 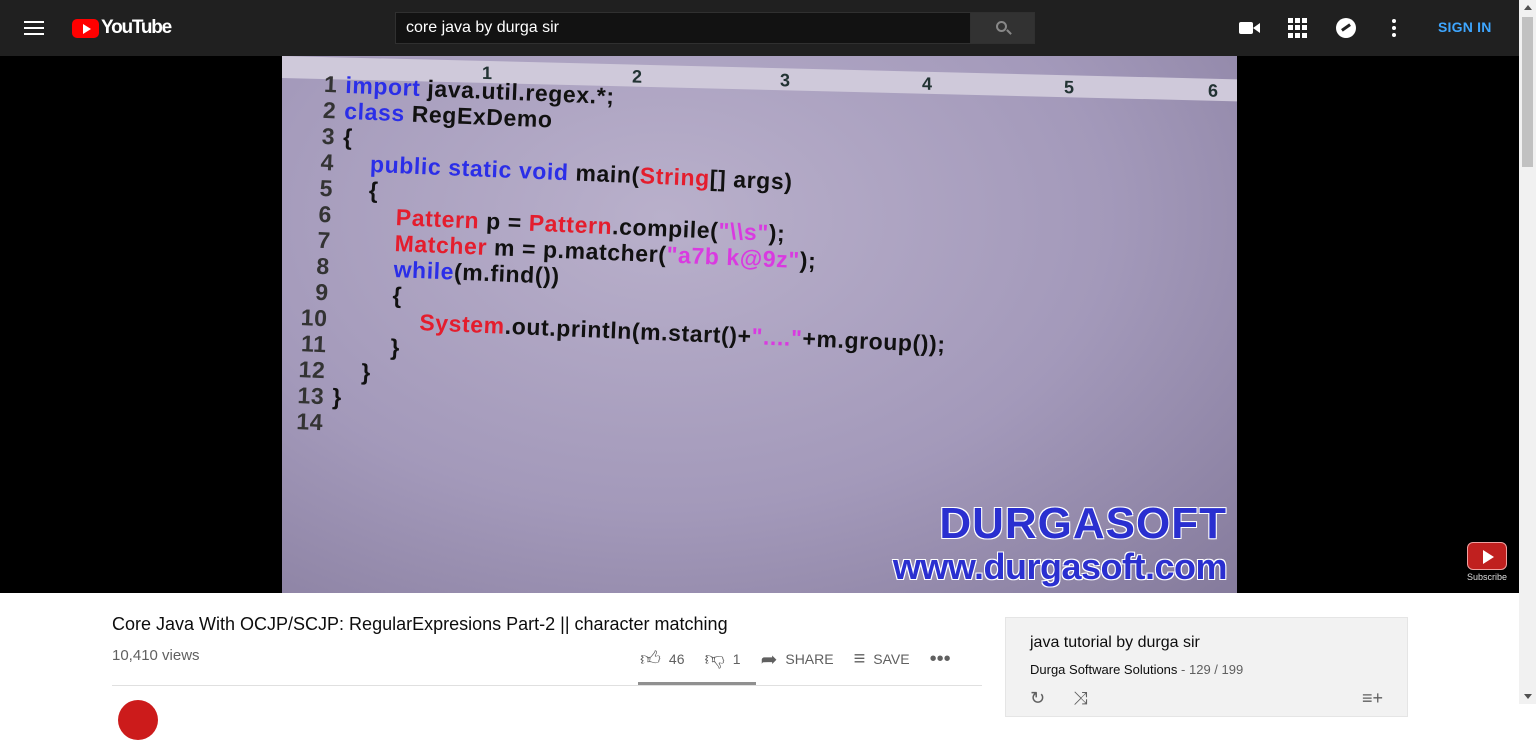 I want to click on dislike-count: 1, so click(x=736, y=659).